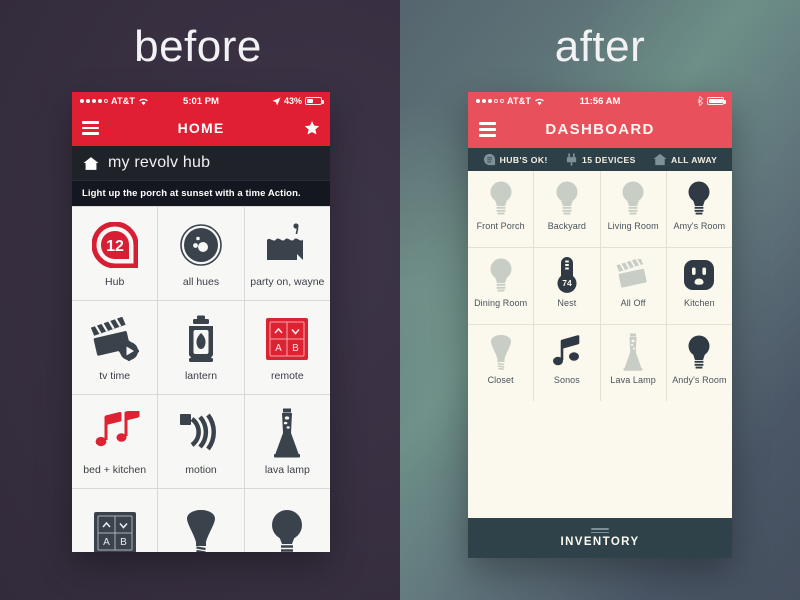 The width and height of the screenshot is (800, 600). Describe the element at coordinates (600, 542) in the screenshot. I see `inventory-label: INVENTORY` at that location.